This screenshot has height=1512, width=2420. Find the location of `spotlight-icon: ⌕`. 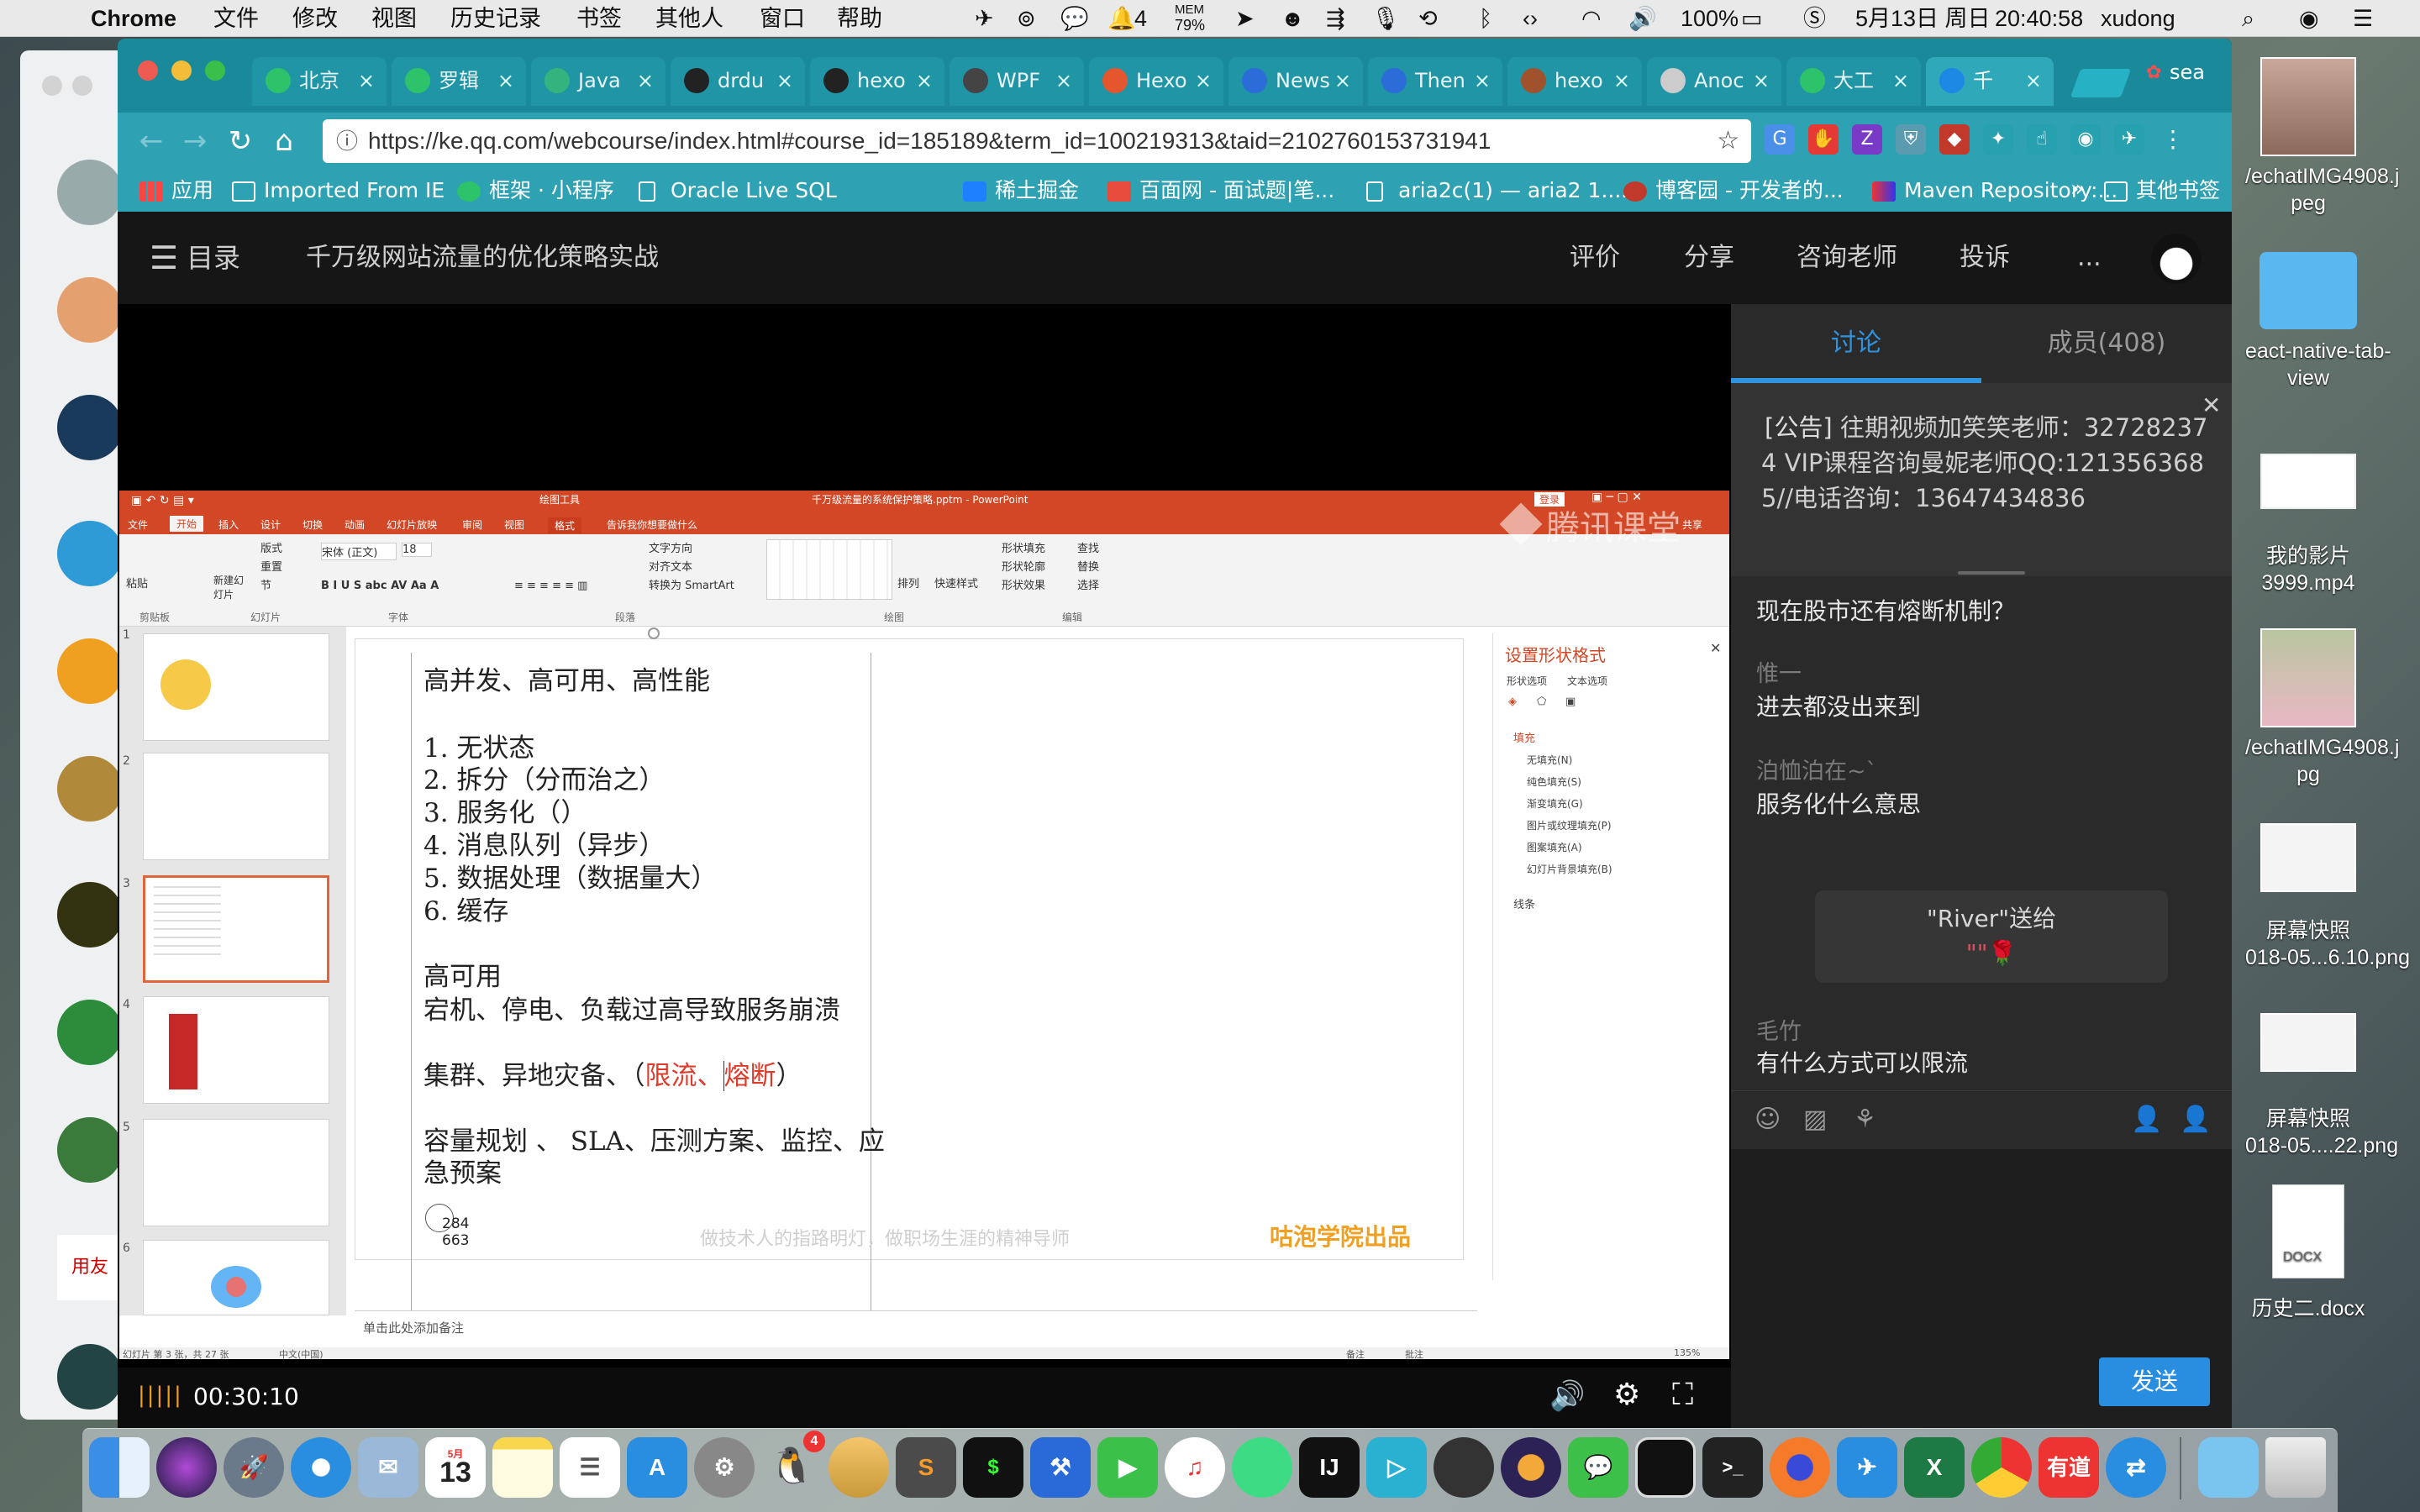

spotlight-icon: ⌕ is located at coordinates (2248, 18).